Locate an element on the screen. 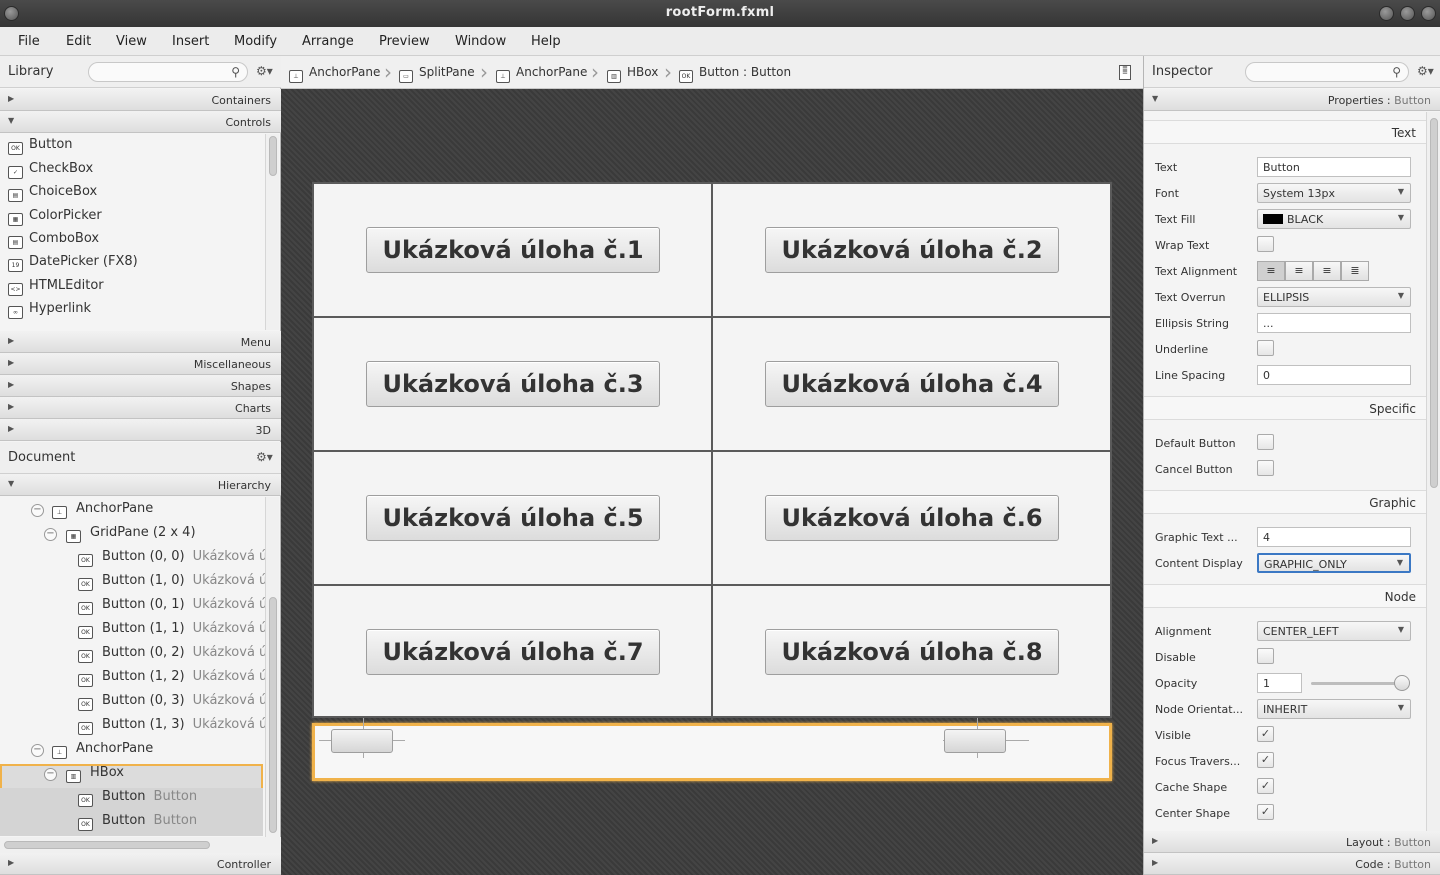  inspector-gear-icon: ⚙▾ is located at coordinates (1425, 71).